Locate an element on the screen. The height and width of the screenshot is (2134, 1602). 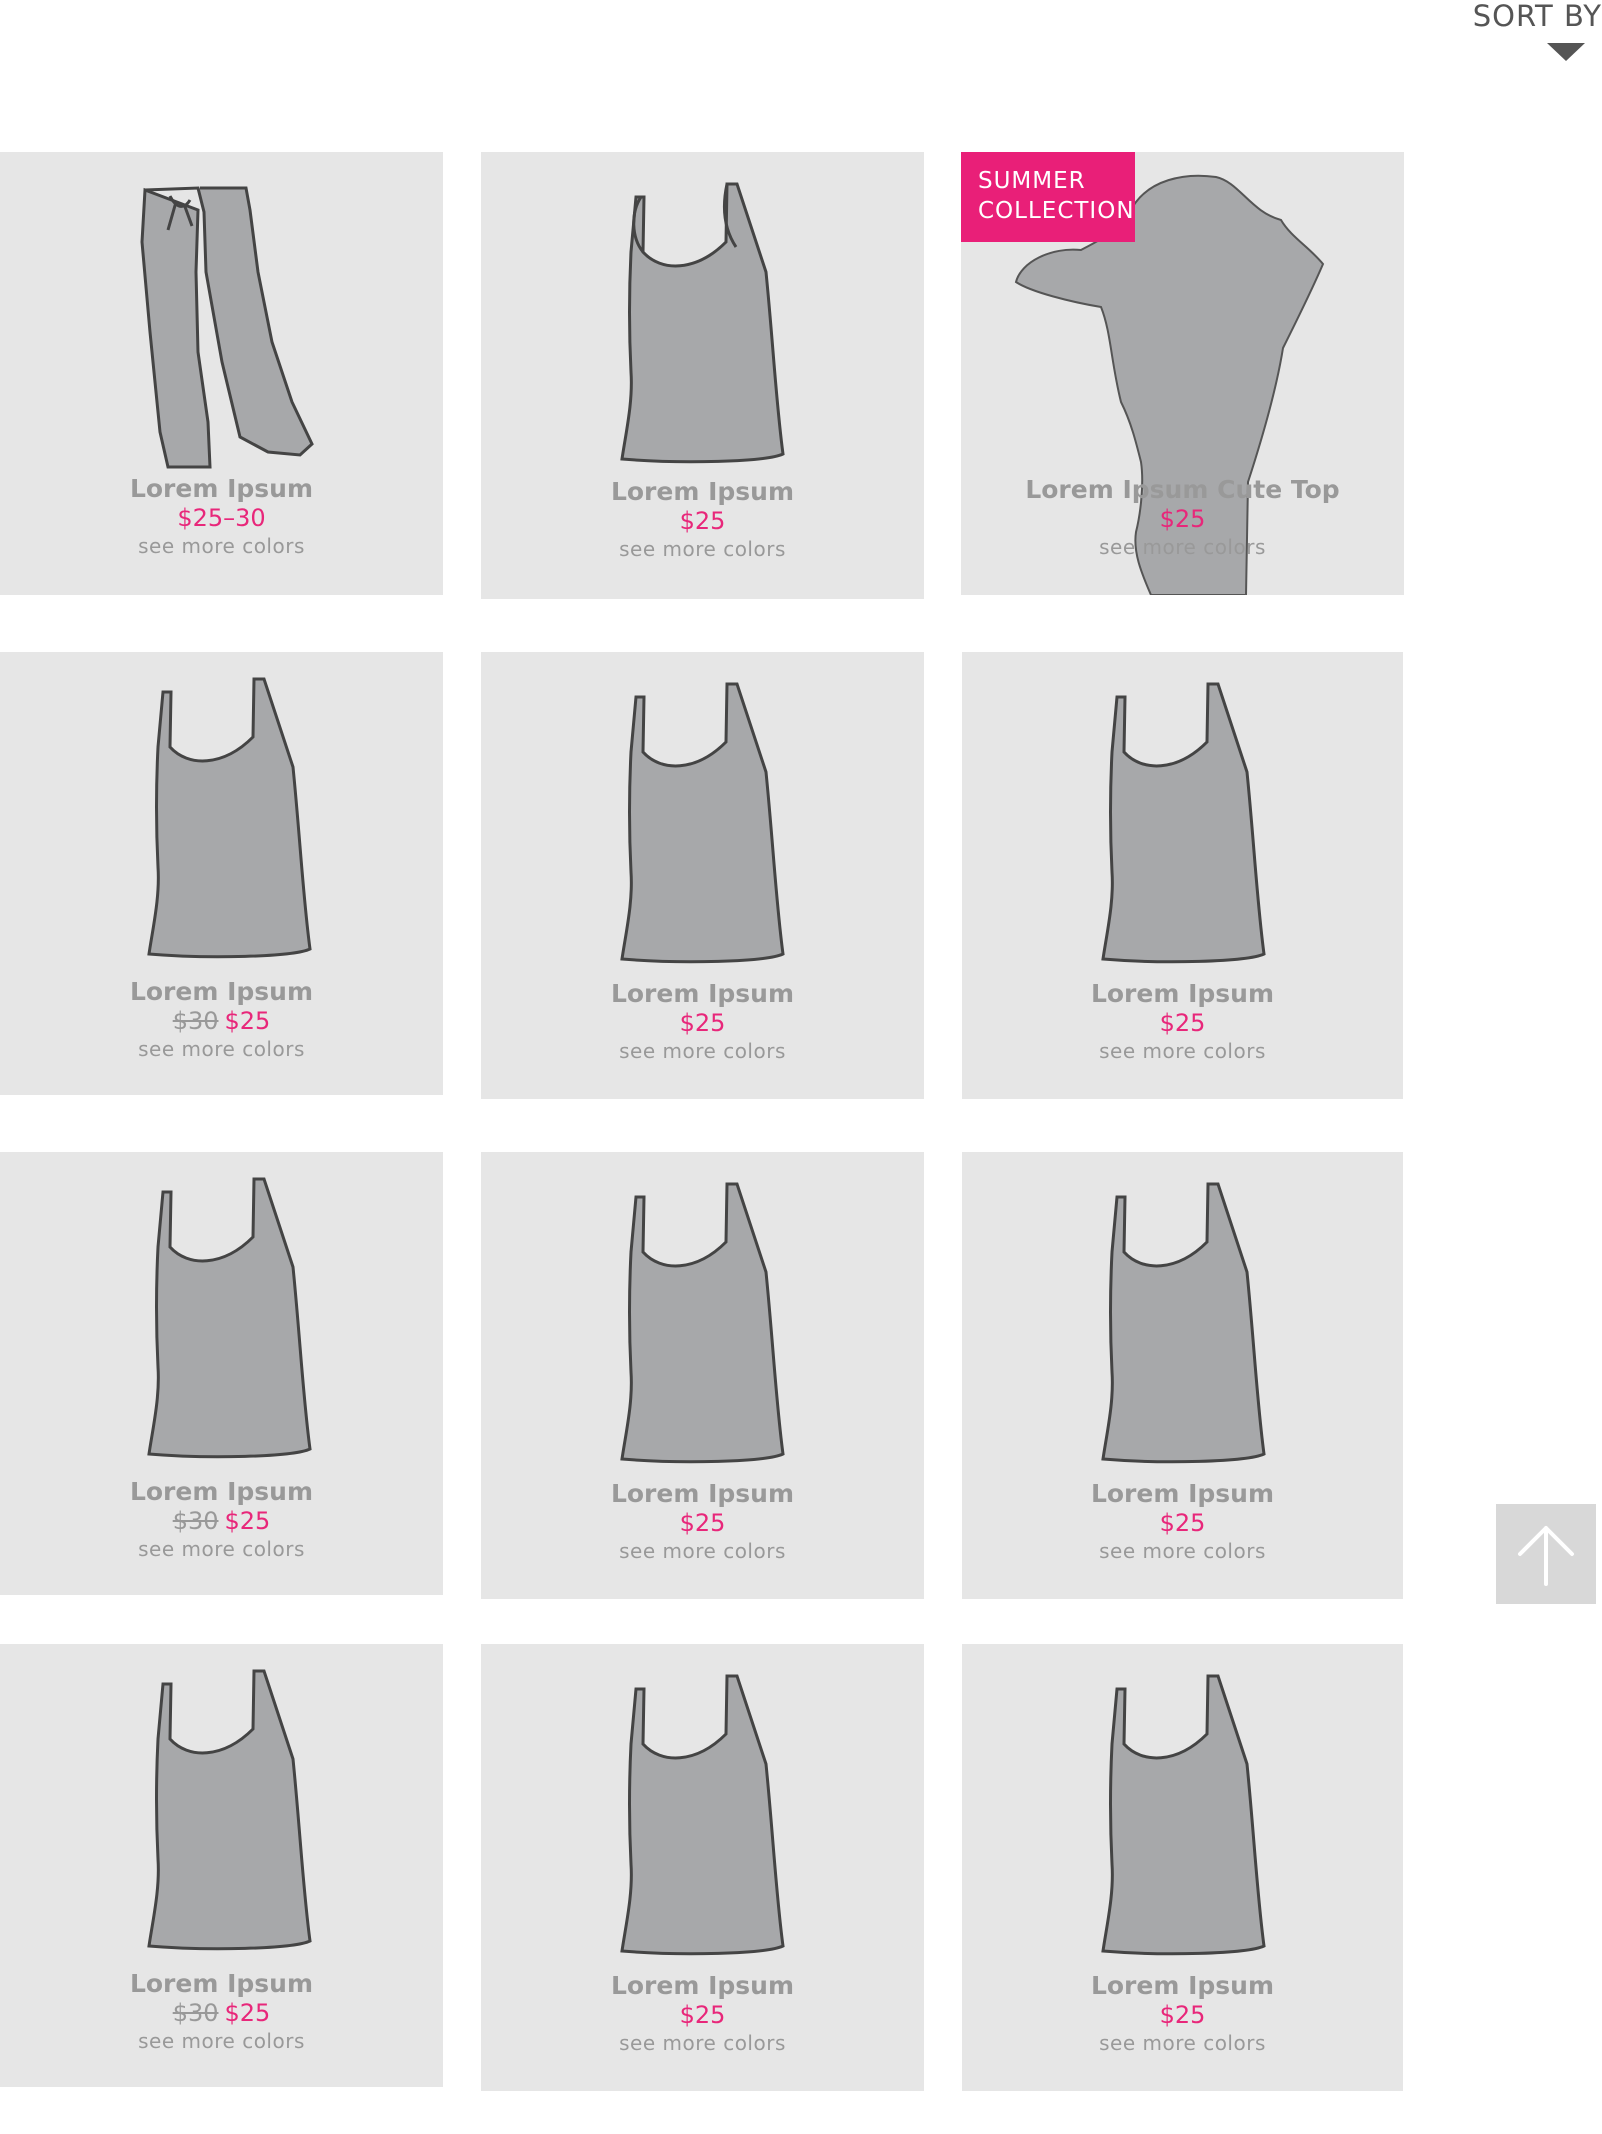
product-card-10: Lorem Ipsum $30 $25 see more colors is located at coordinates (221, 1865).